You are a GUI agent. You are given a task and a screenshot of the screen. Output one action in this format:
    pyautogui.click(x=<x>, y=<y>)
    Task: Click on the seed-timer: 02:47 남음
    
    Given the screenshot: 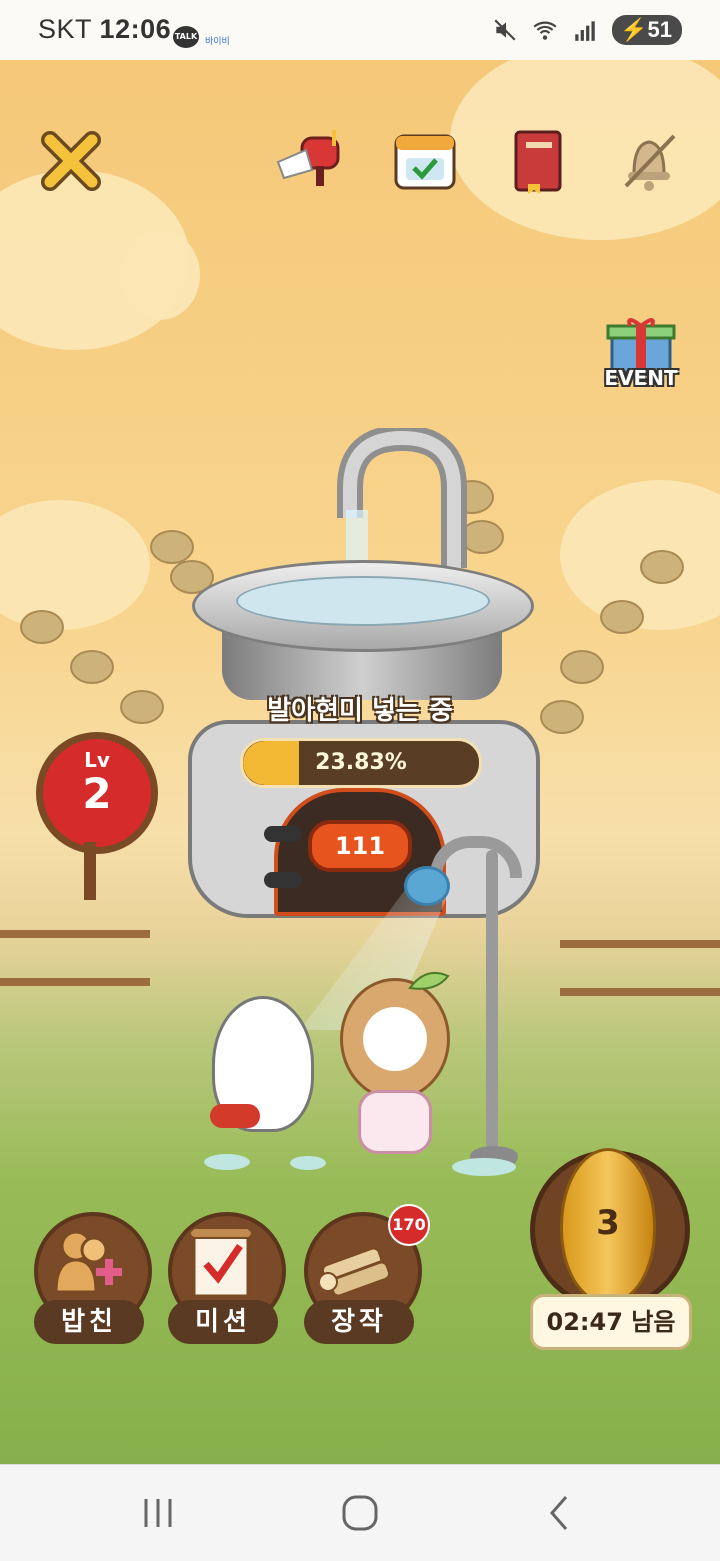 What is the action you would take?
    pyautogui.click(x=611, y=1322)
    